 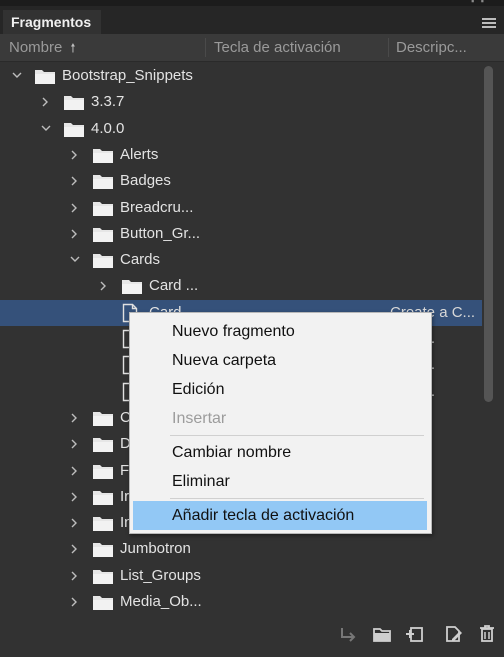 What do you see at coordinates (277, 47) in the screenshot?
I see `column-key-header: Tecla de activación` at bounding box center [277, 47].